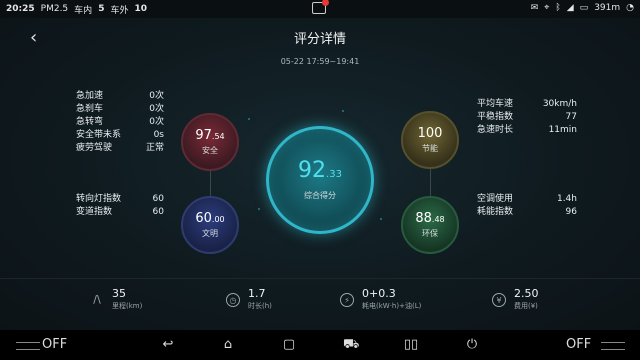 This screenshot has height=360, width=640. Describe the element at coordinates (83, 10) in the screenshot. I see `inside-label: 车内` at that location.